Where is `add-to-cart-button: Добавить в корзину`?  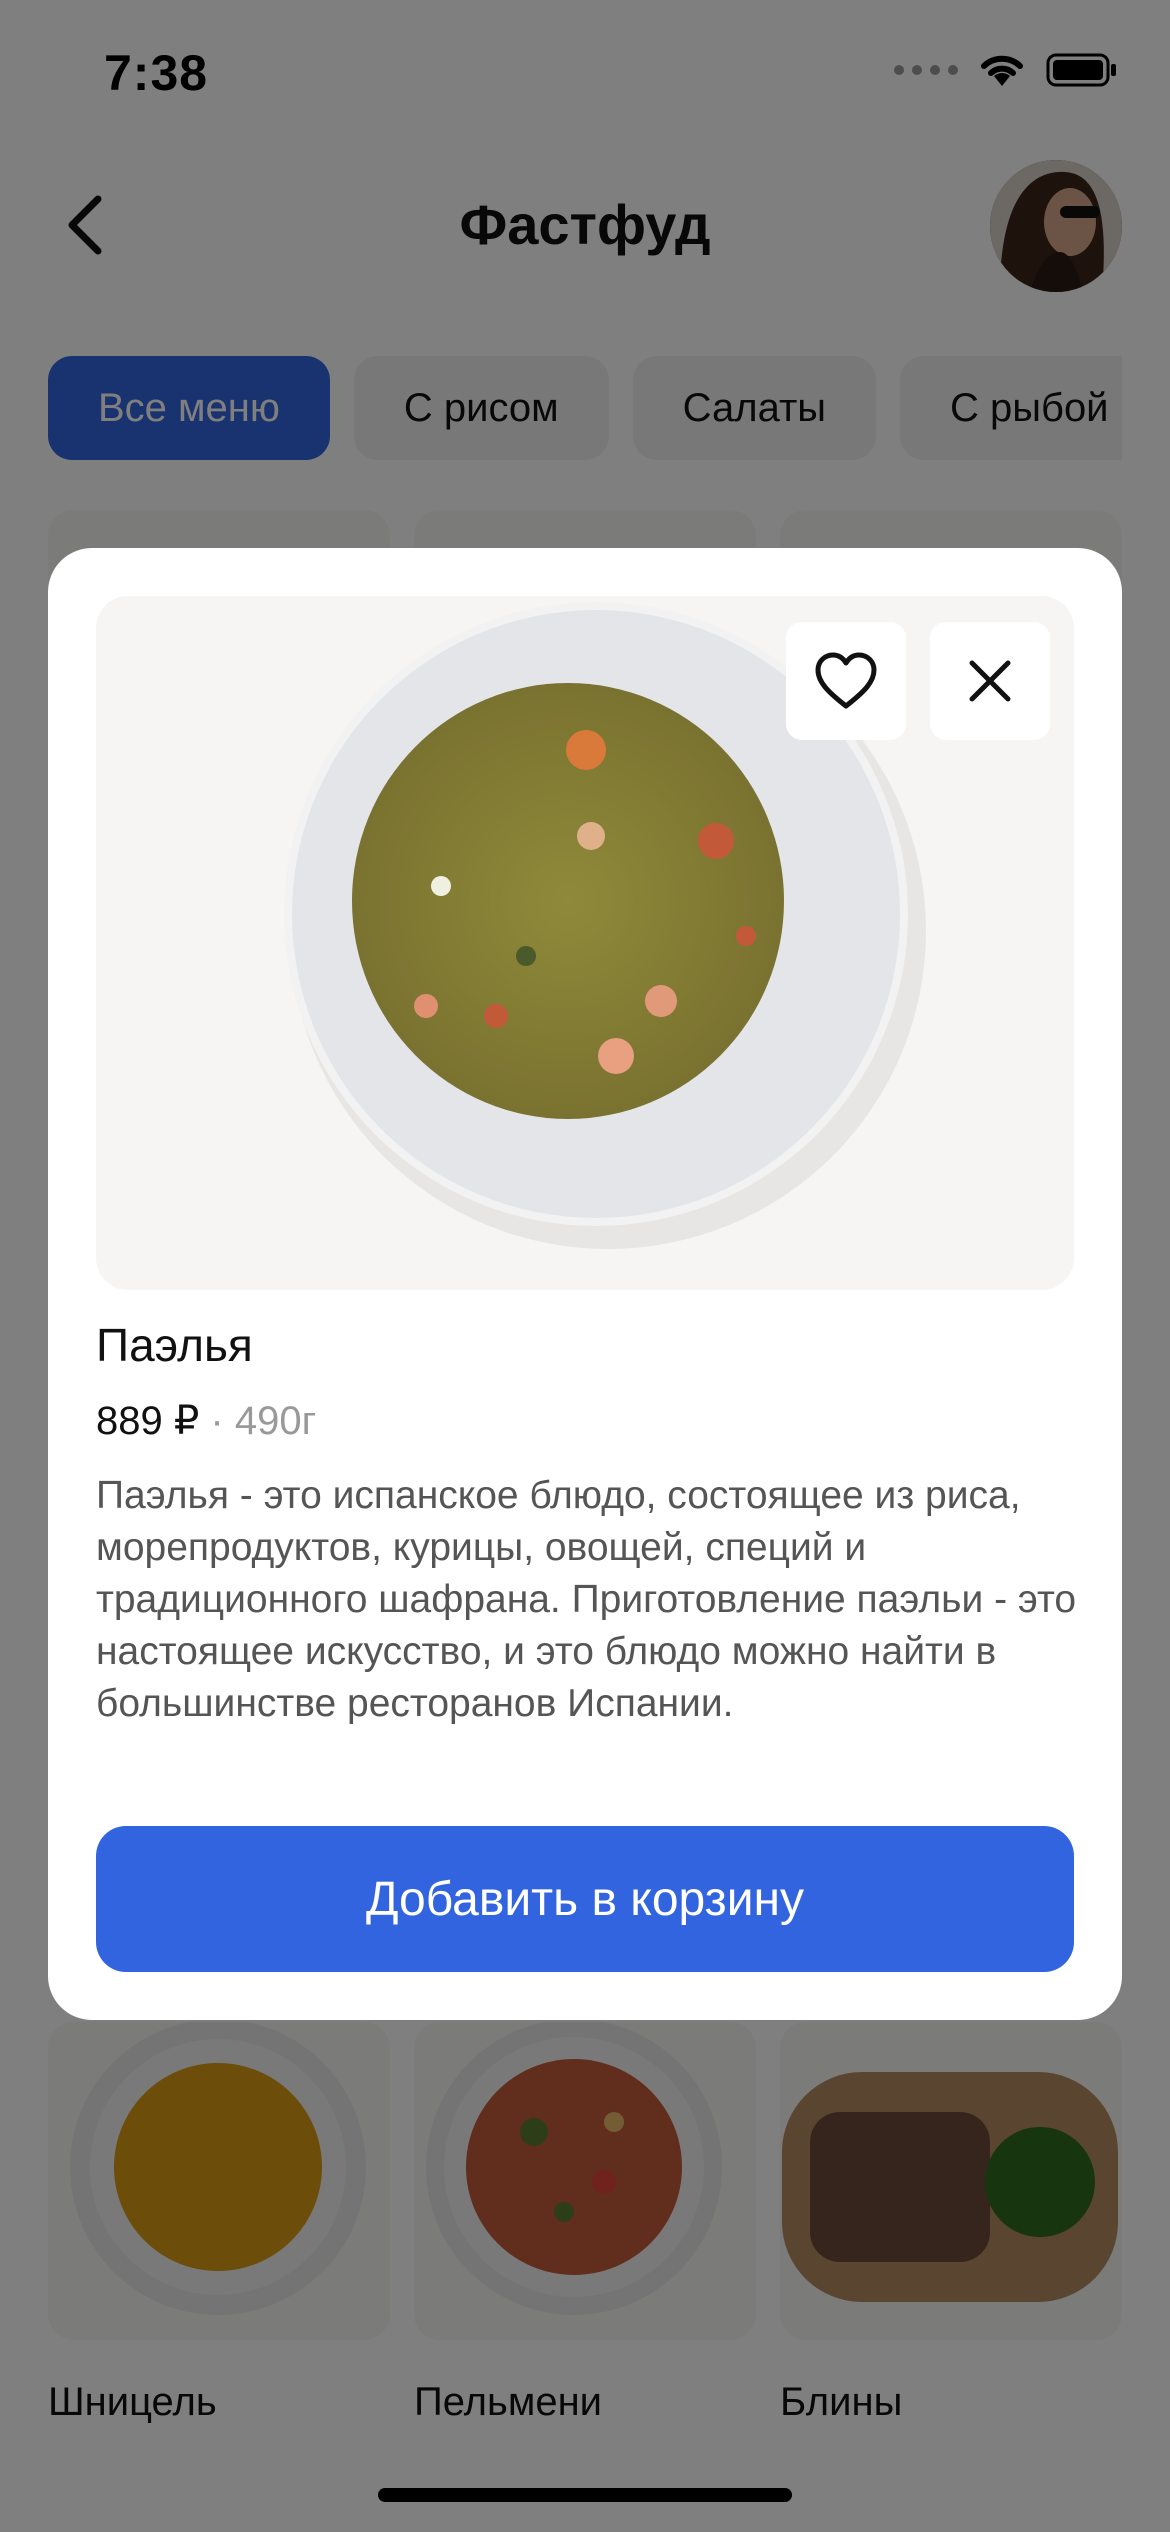
add-to-cart-button: Добавить в корзину is located at coordinates (585, 1899).